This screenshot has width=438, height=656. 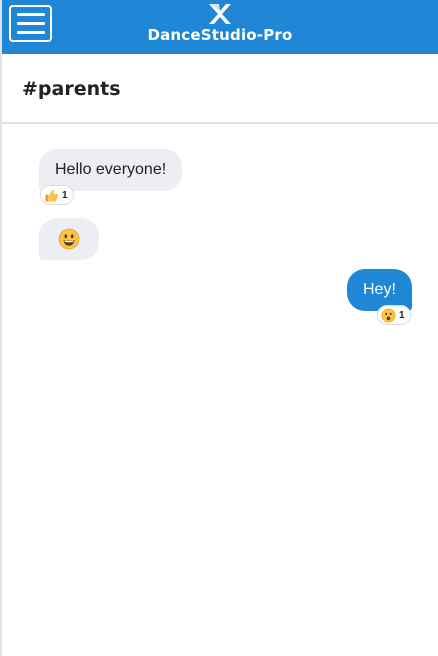 I want to click on top-bar: DanceStudio-Pro, so click(x=220, y=27).